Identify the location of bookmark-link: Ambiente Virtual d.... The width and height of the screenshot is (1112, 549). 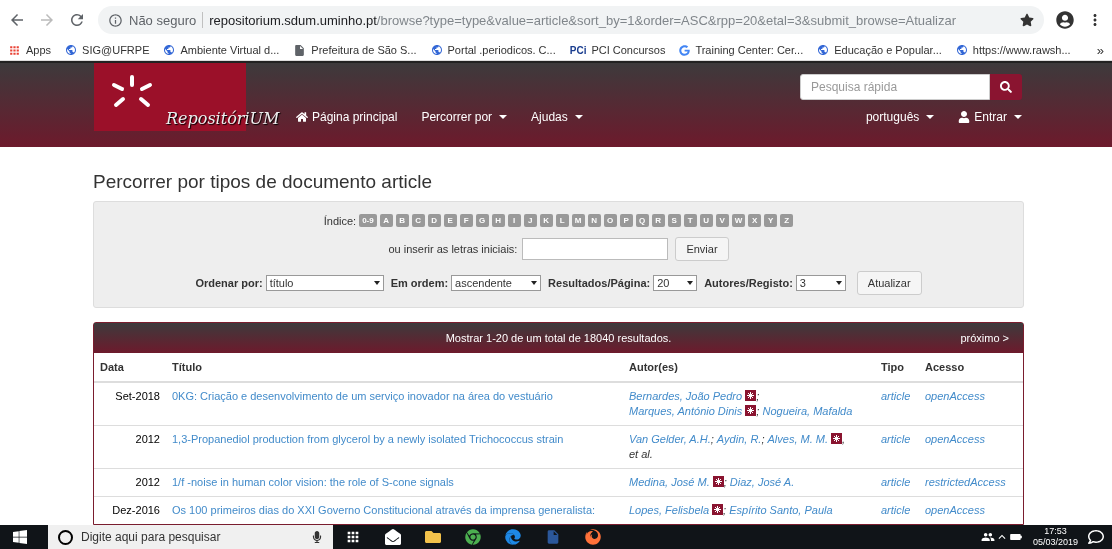
(230, 50).